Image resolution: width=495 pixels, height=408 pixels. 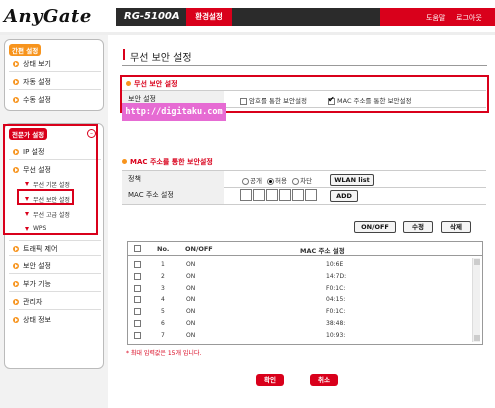 I want to click on confirm-button: 확인, so click(x=270, y=380).